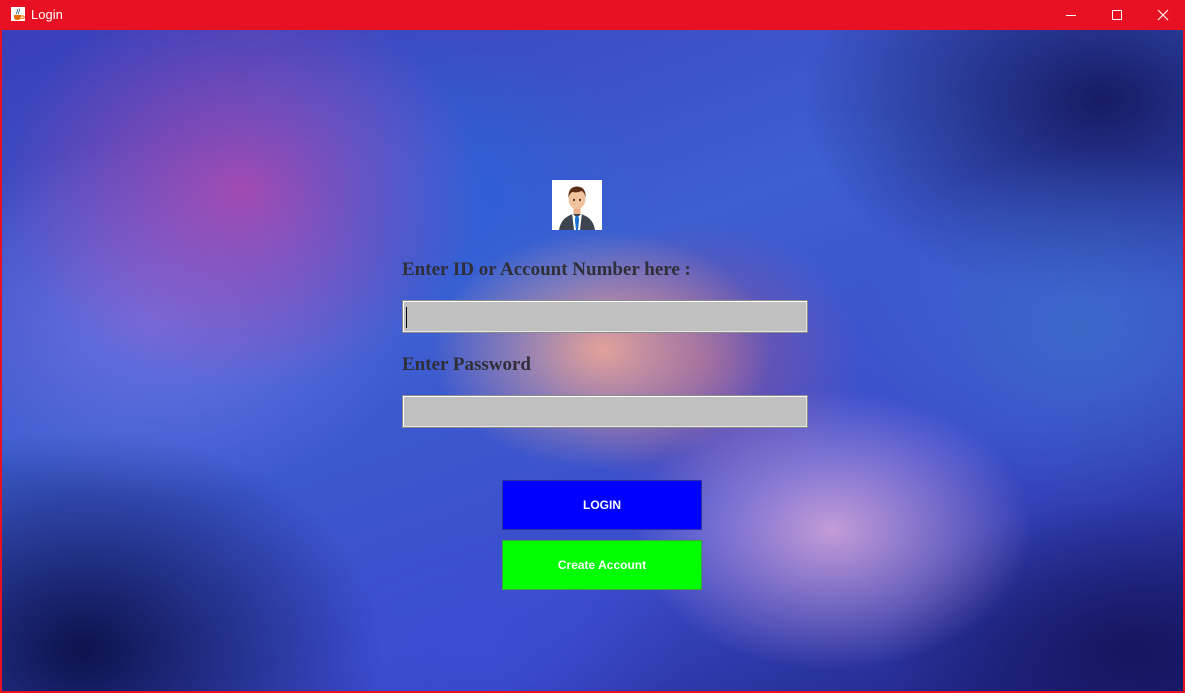  I want to click on id-label: Enter ID or Account Number here :, so click(546, 269).